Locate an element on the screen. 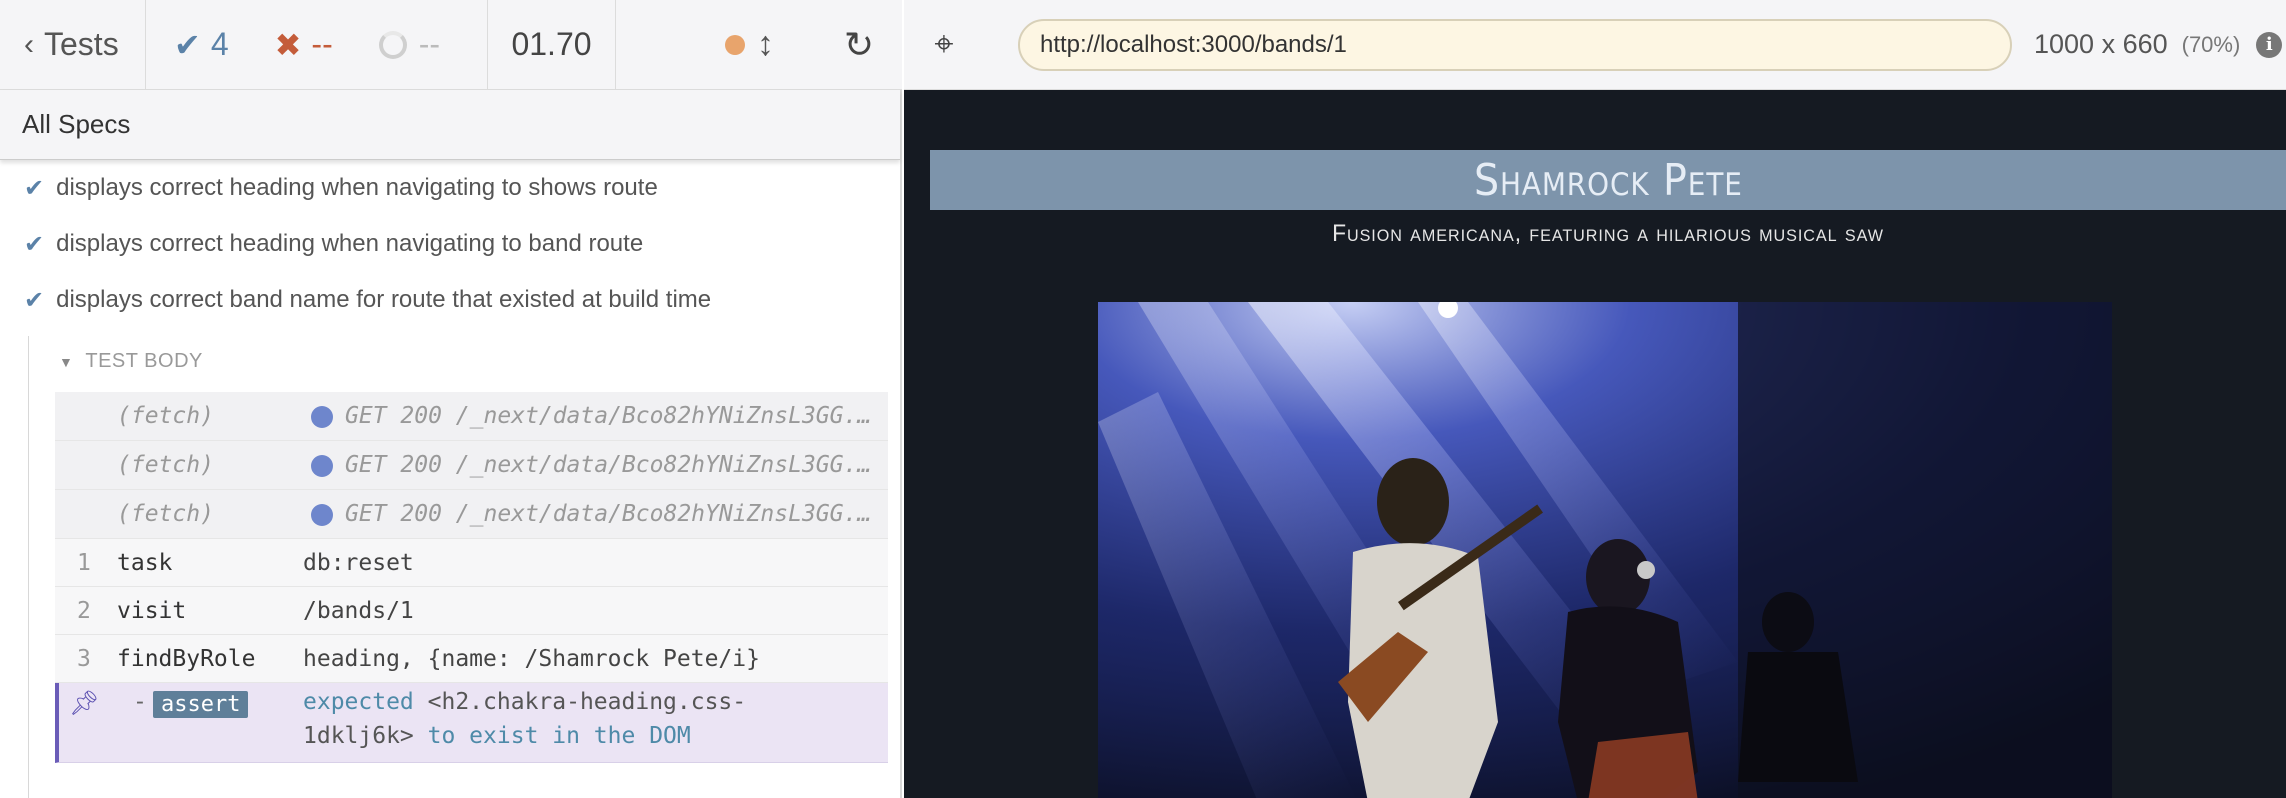 The width and height of the screenshot is (2286, 798). passed-count: ✔ 4 is located at coordinates (201, 45).